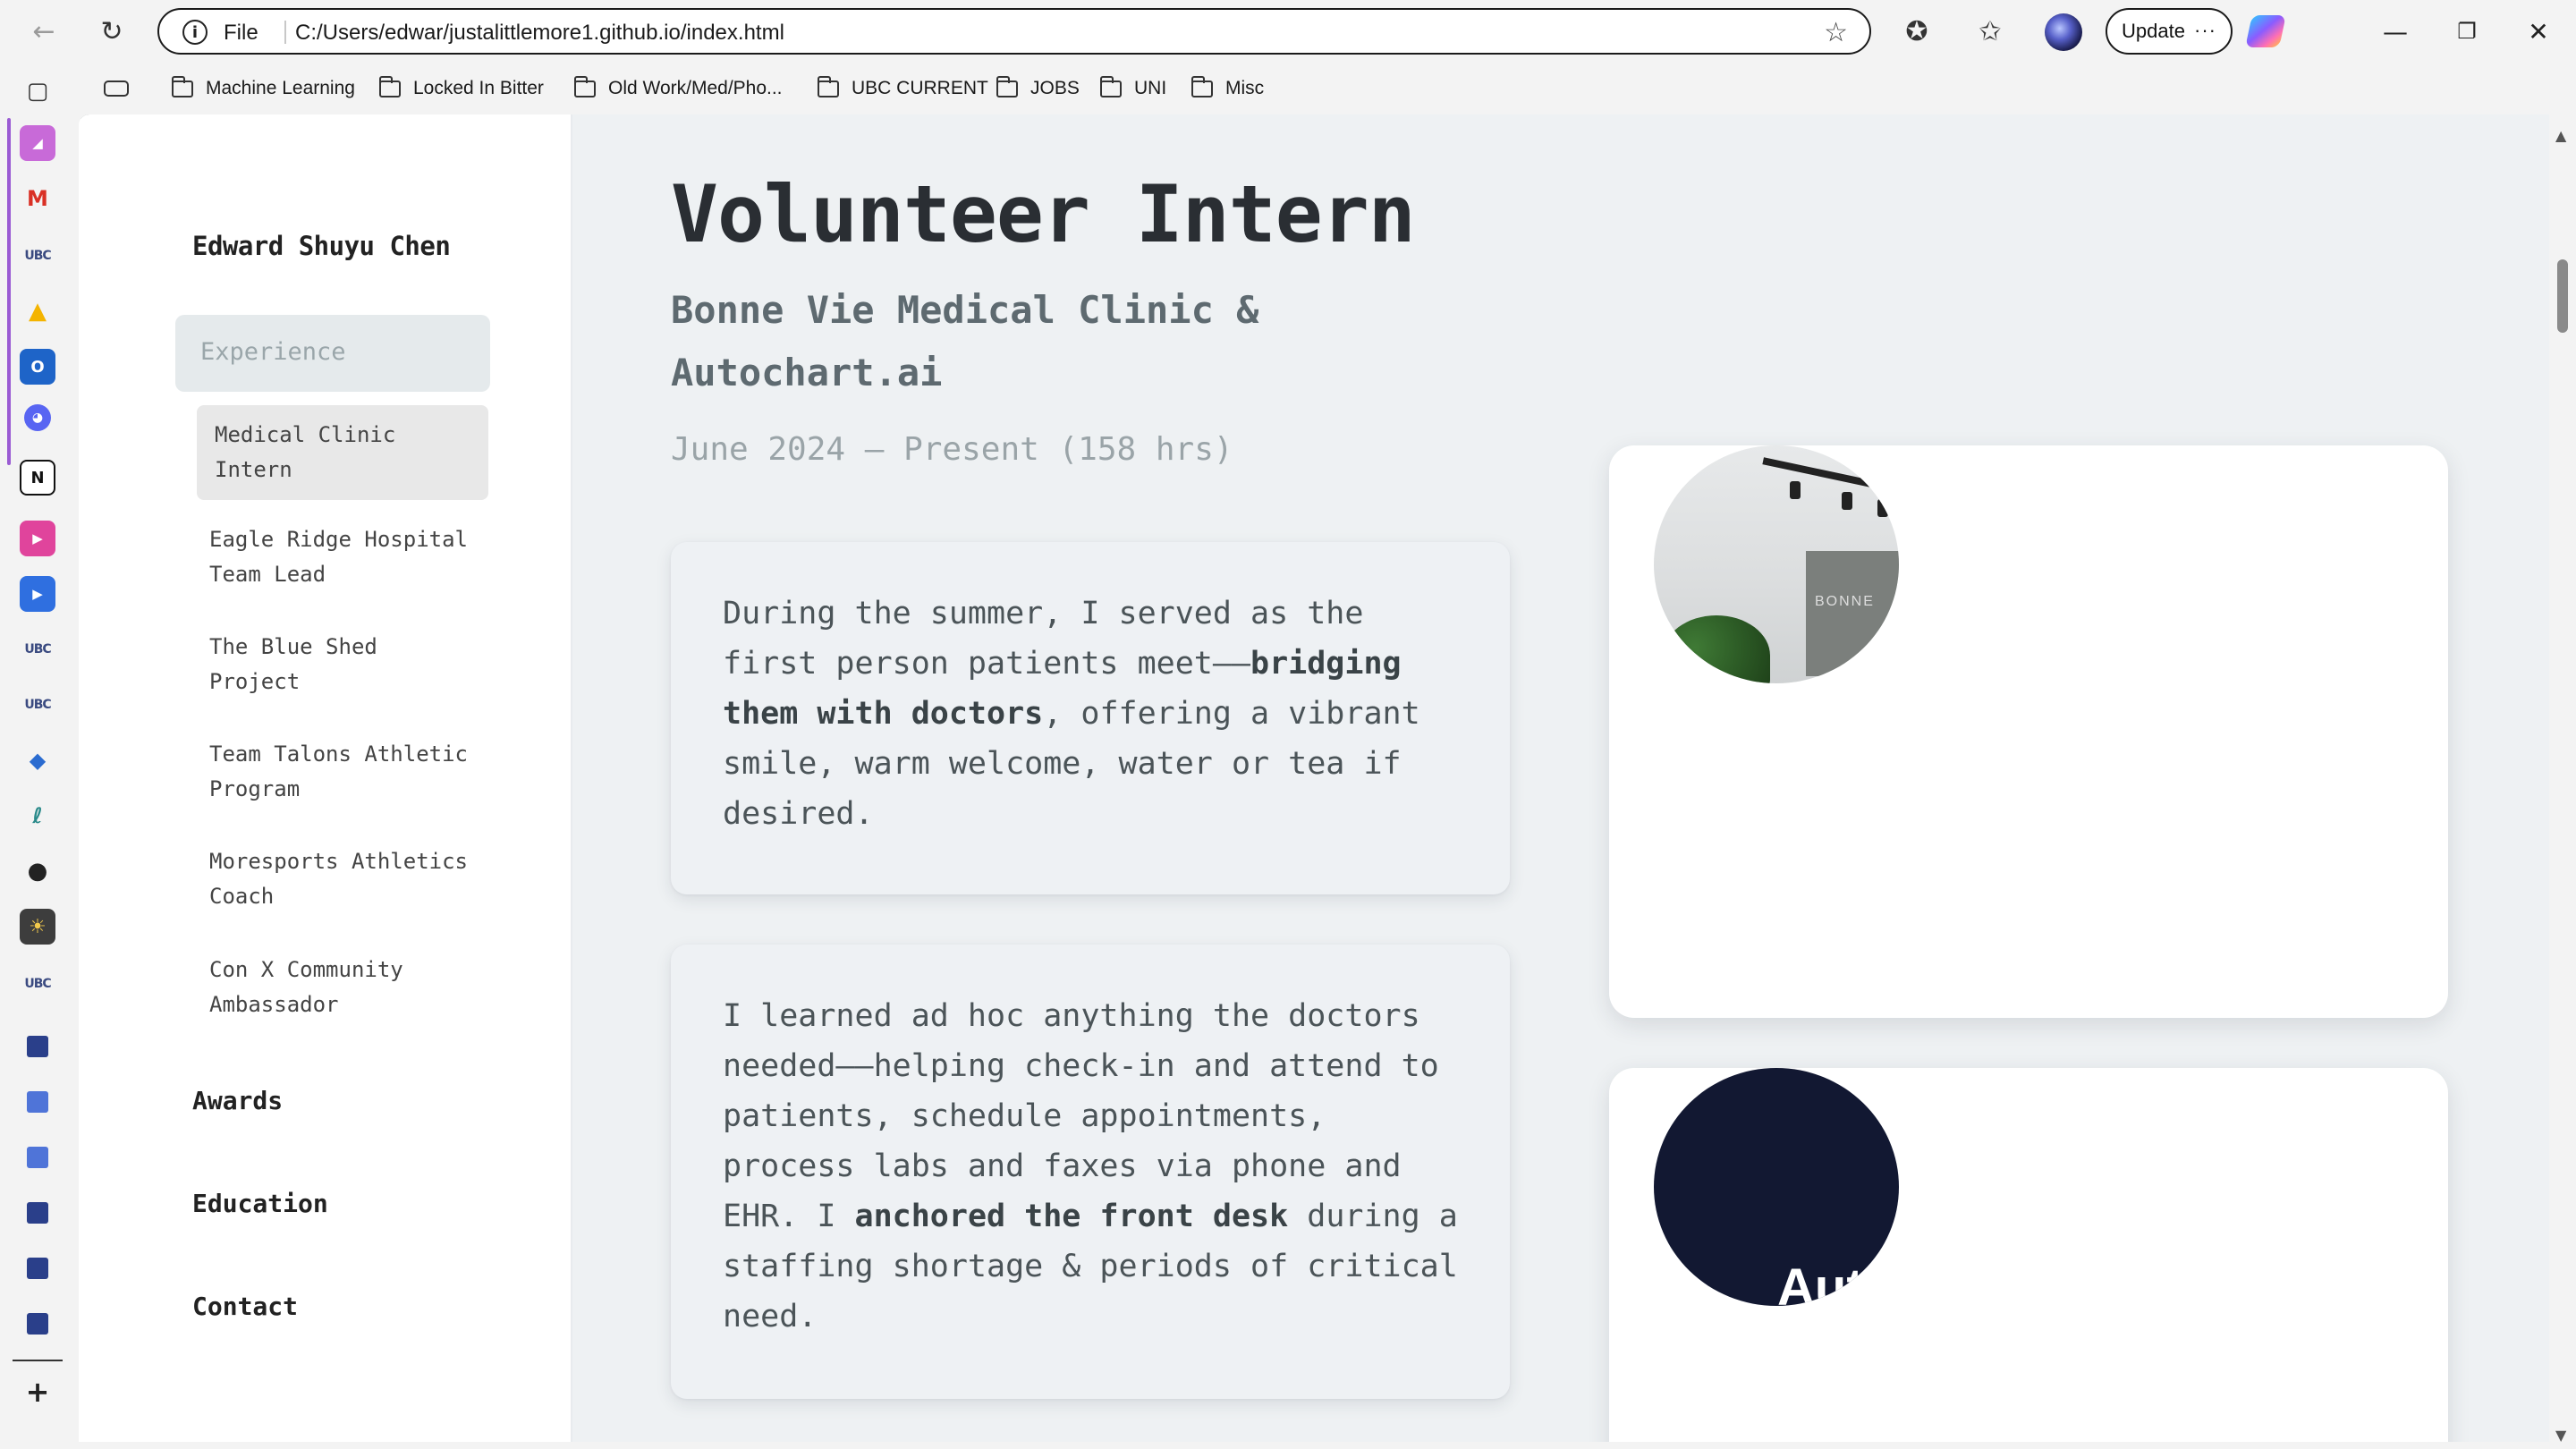 This screenshot has width=2576, height=1449. Describe the element at coordinates (116, 88) in the screenshot. I see `reading-list-icon` at that location.